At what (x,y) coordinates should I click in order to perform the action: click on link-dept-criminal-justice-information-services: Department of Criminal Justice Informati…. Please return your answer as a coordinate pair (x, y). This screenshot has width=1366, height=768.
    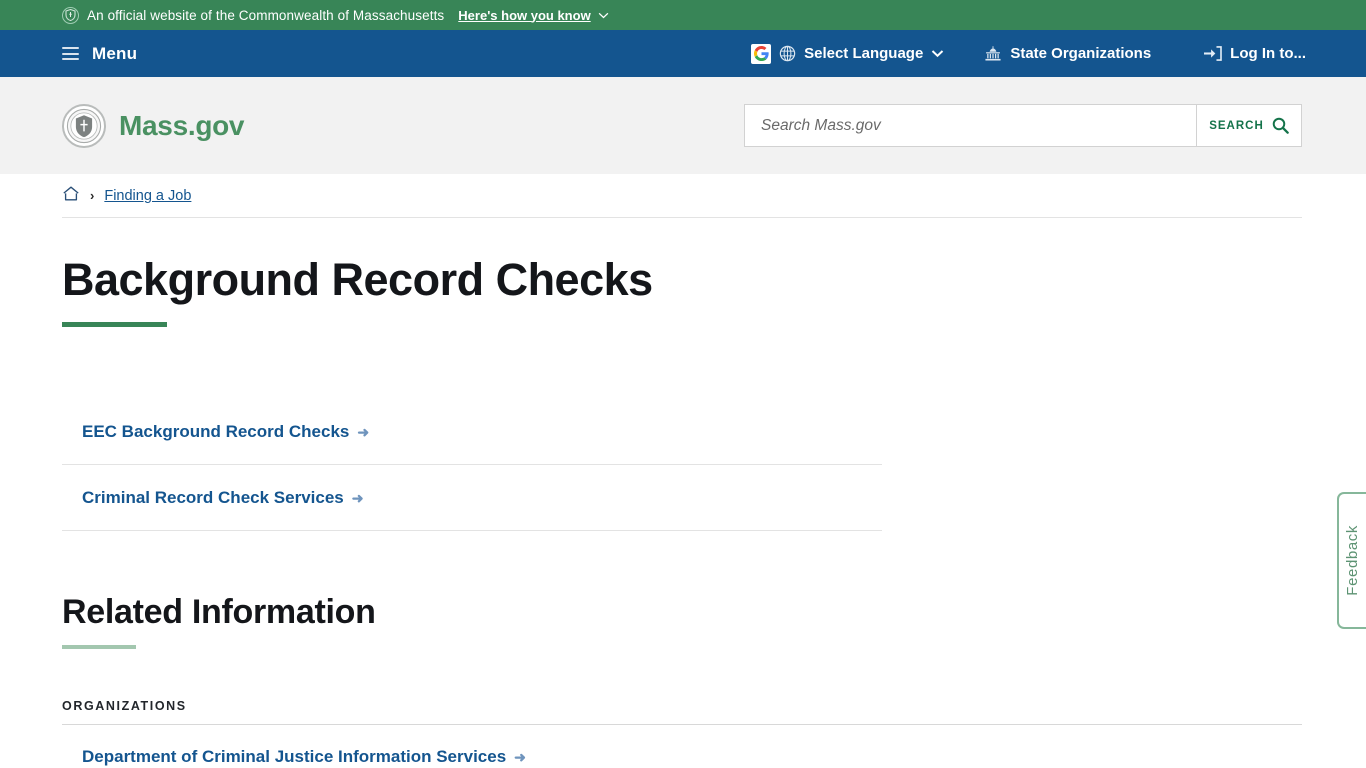
    Looking at the image, I should click on (304, 757).